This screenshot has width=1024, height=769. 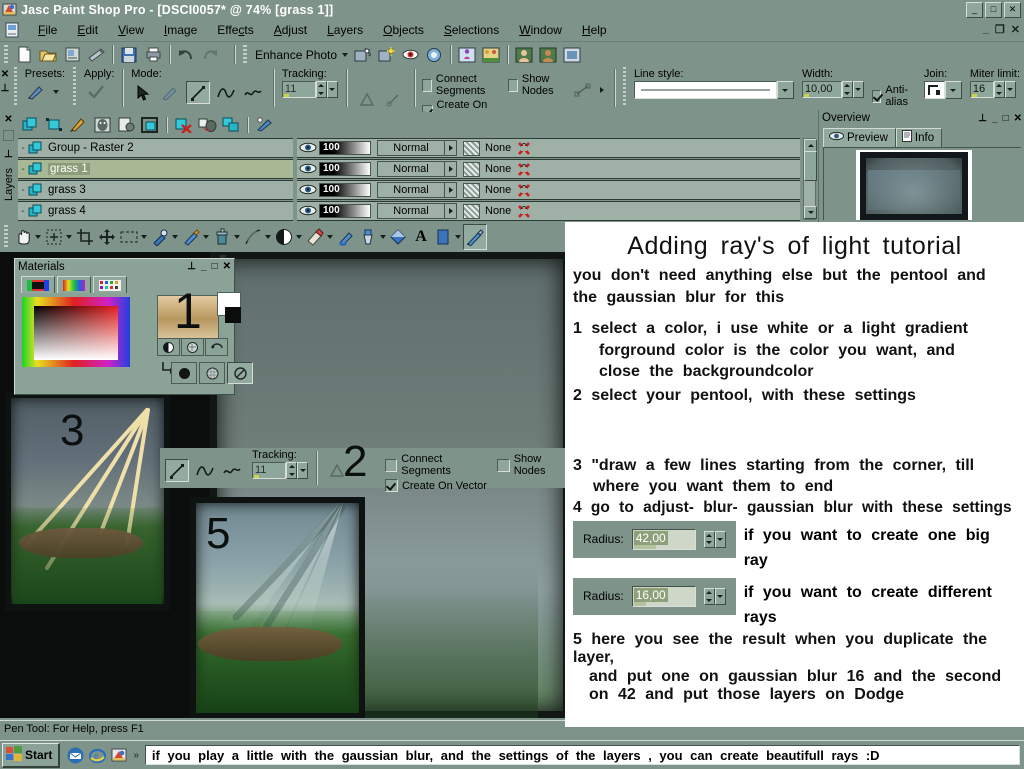 I want to click on picture-tube-icon, so click(x=346, y=237).